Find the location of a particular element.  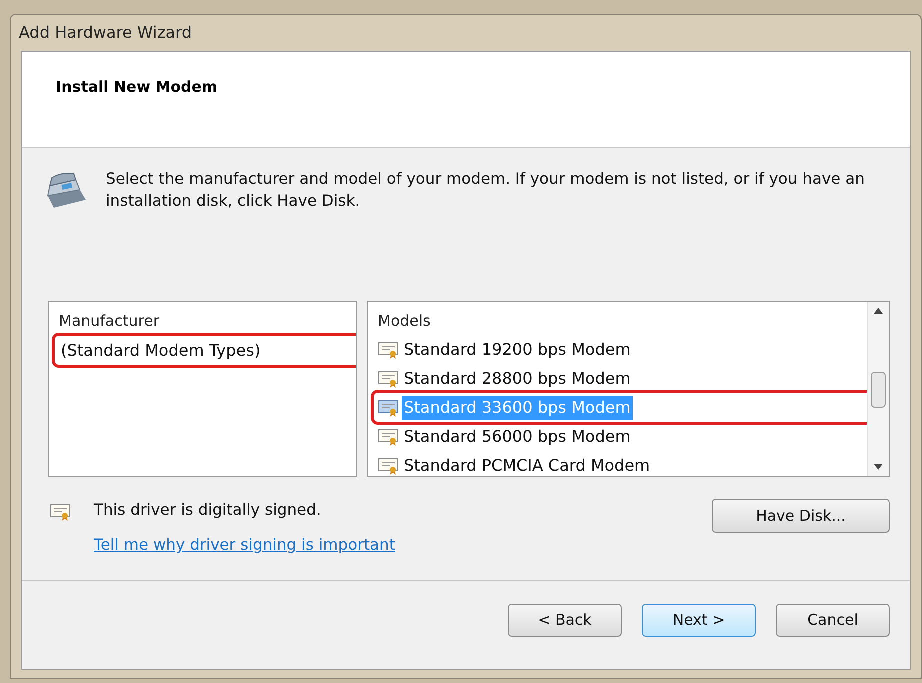

column-heading: Manufacturer is located at coordinates (109, 321).